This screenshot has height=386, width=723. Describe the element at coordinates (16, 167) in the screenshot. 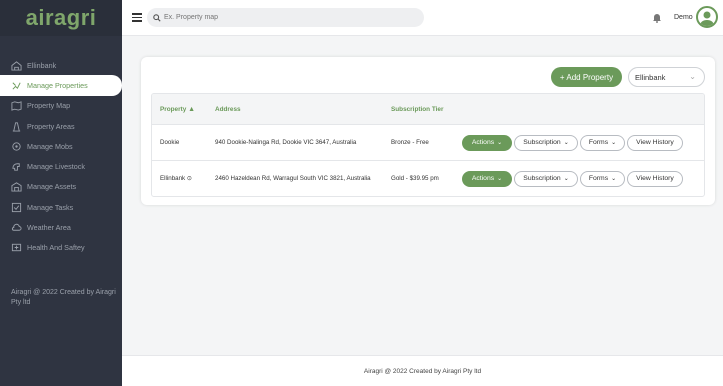

I see `livestock-icon` at that location.